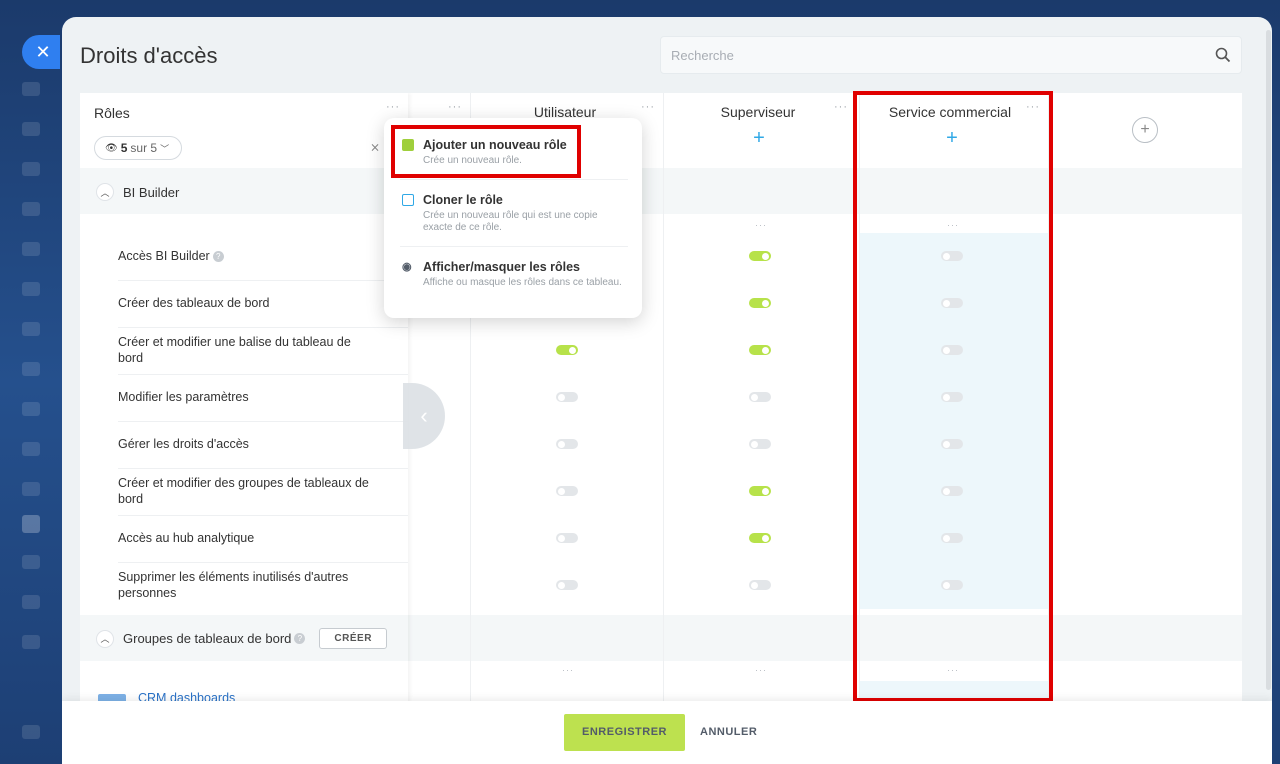 The width and height of the screenshot is (1280, 764). I want to click on permission-label: Modifier les paramètres, so click(248, 397).